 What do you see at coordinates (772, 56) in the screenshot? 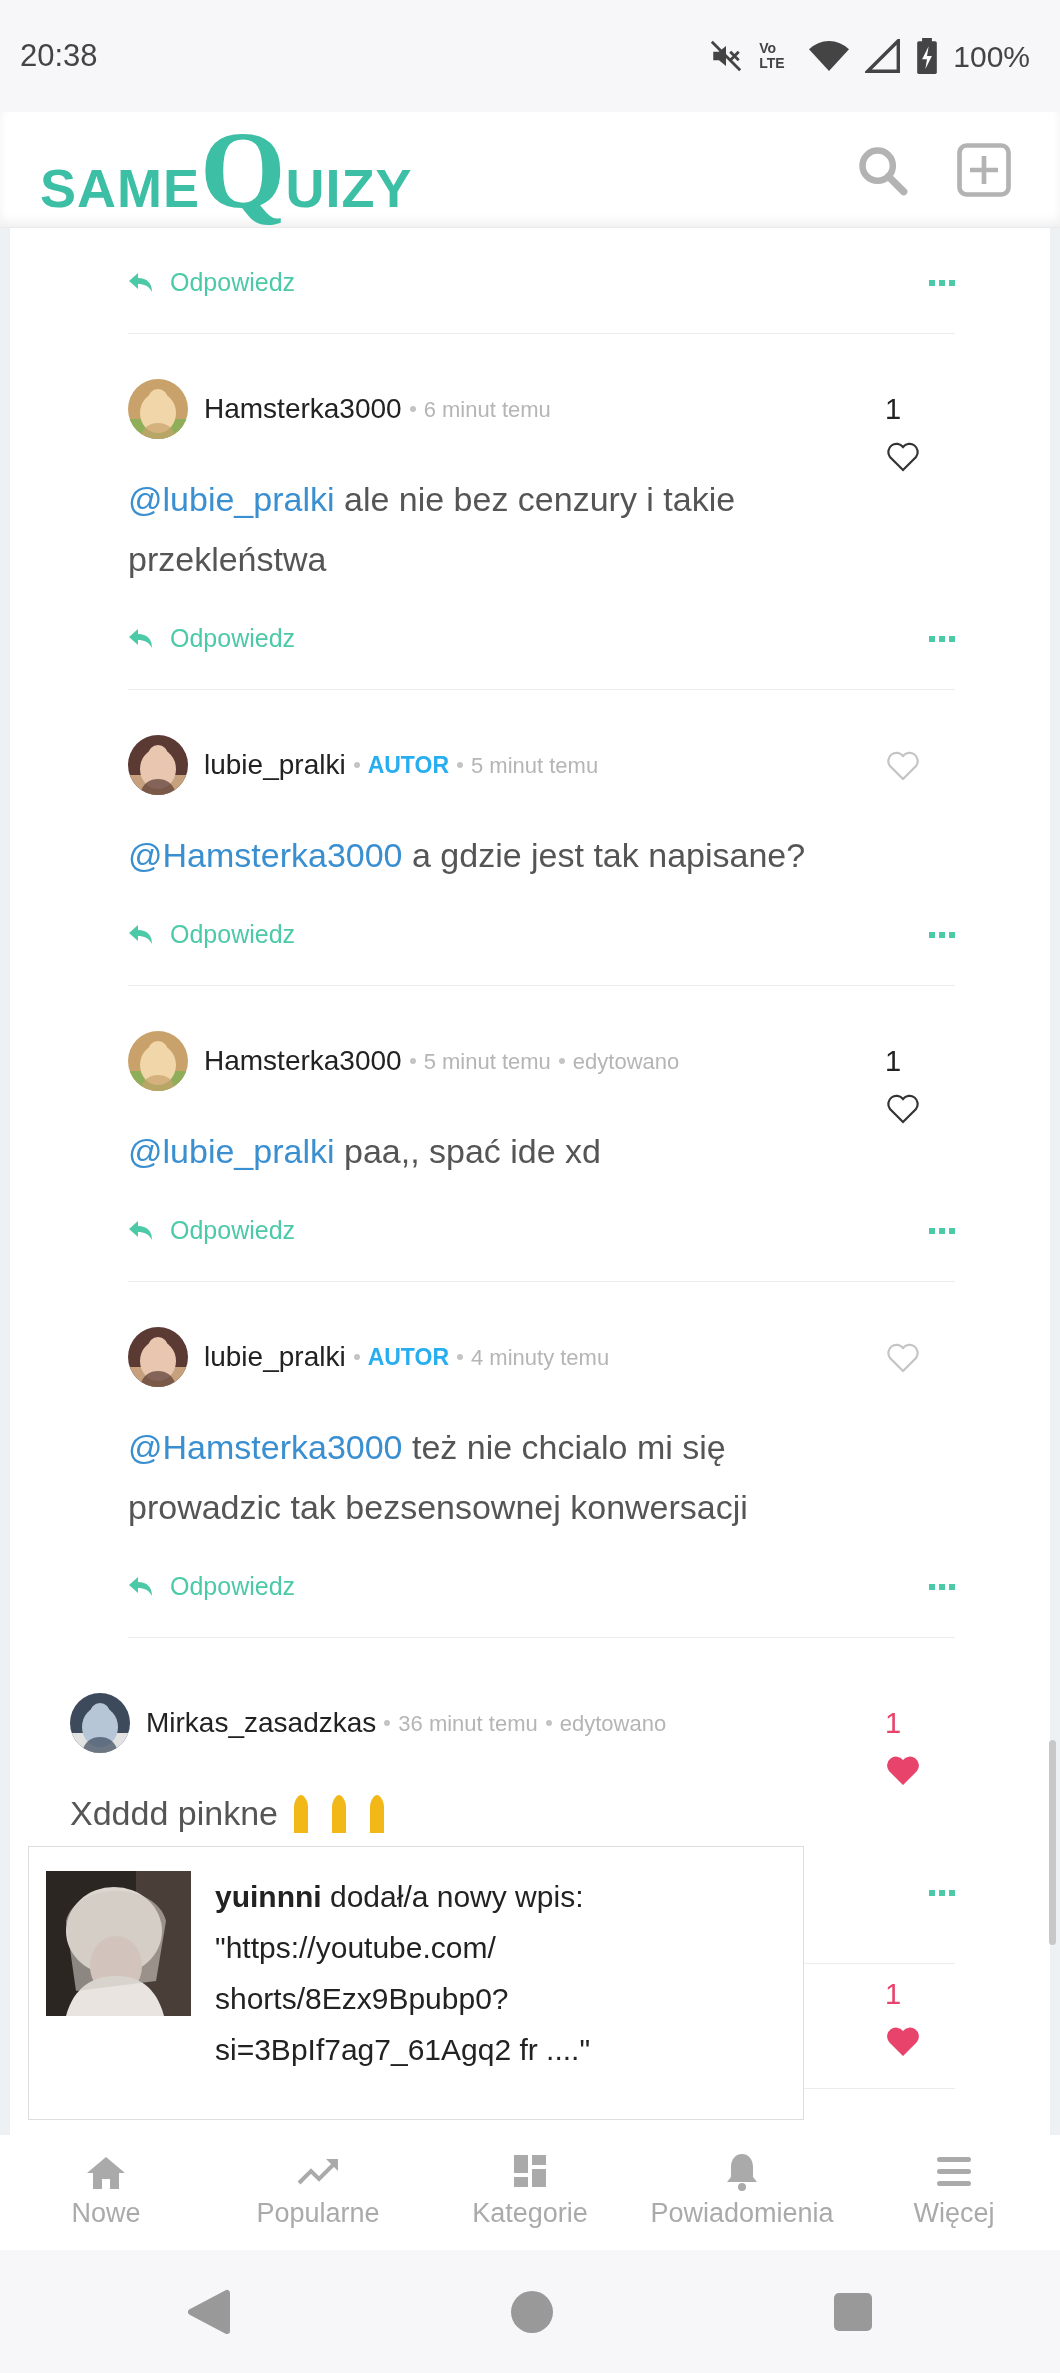
I see `network-label: Vo LTE` at bounding box center [772, 56].